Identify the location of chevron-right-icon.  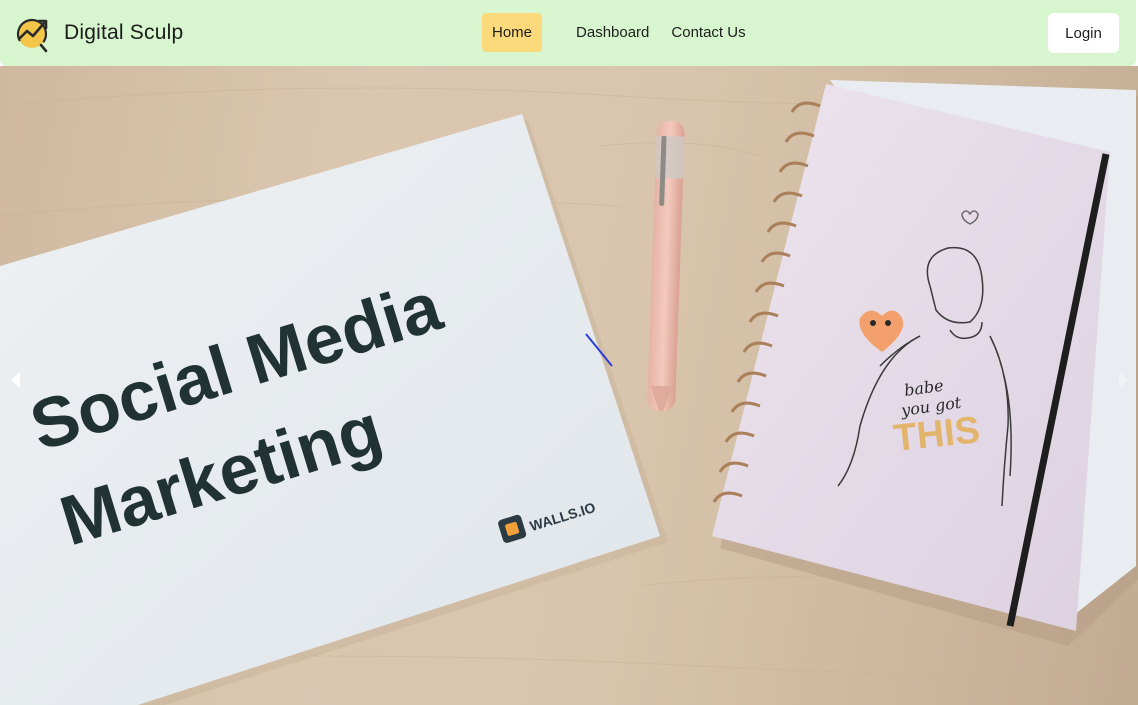
(1123, 380).